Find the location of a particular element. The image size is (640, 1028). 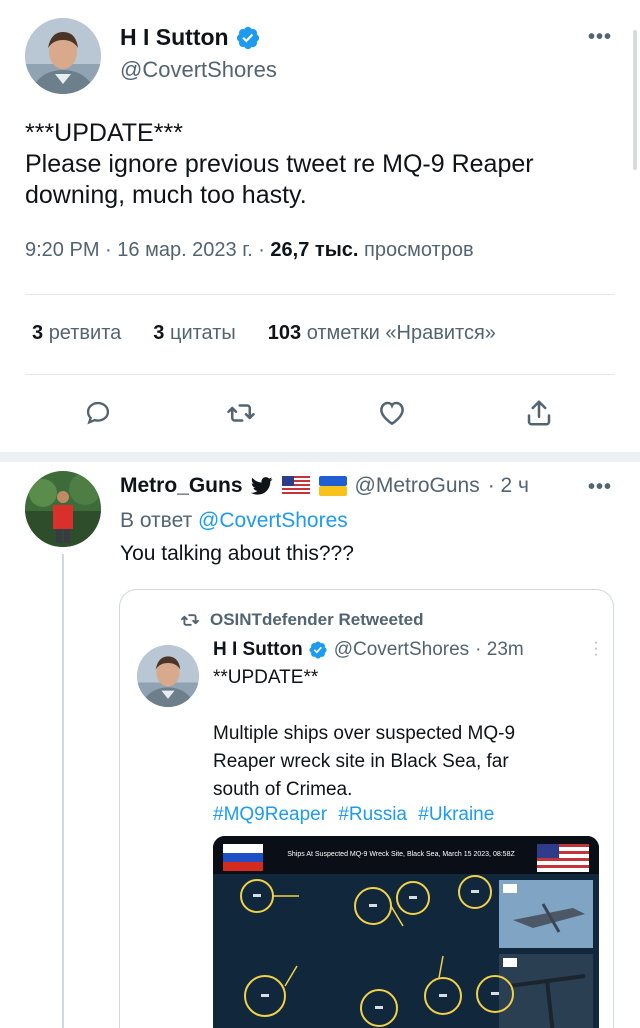

reply-author-handle: @MetroGuns is located at coordinates (417, 486).